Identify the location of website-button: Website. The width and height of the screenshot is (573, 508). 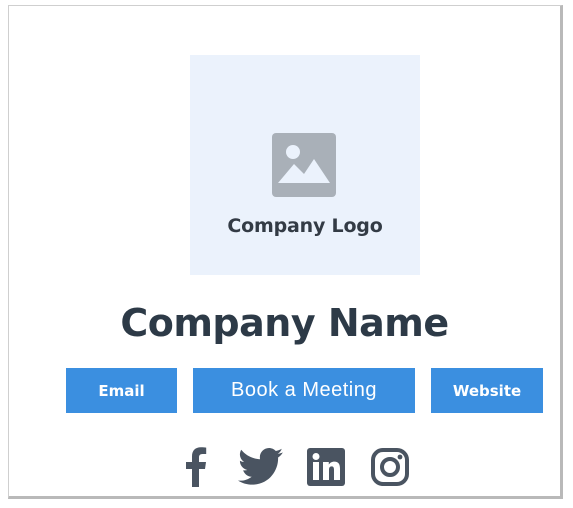
(487, 390).